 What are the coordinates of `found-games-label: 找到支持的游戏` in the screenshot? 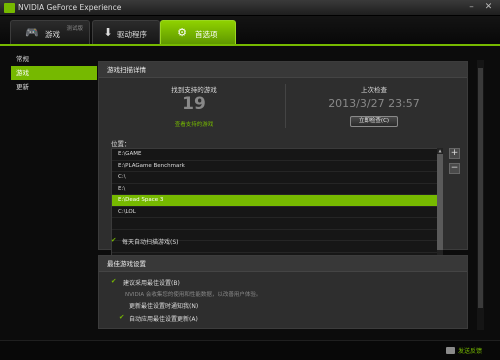 It's located at (194, 90).